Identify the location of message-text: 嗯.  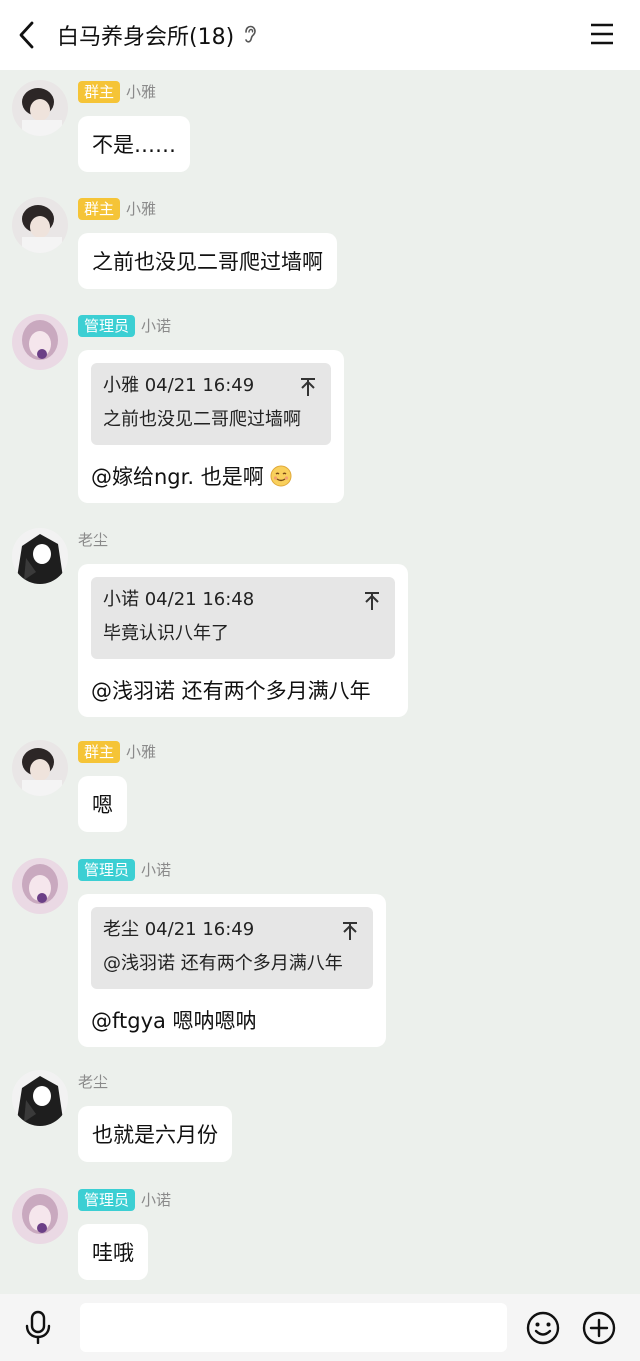
(102, 805).